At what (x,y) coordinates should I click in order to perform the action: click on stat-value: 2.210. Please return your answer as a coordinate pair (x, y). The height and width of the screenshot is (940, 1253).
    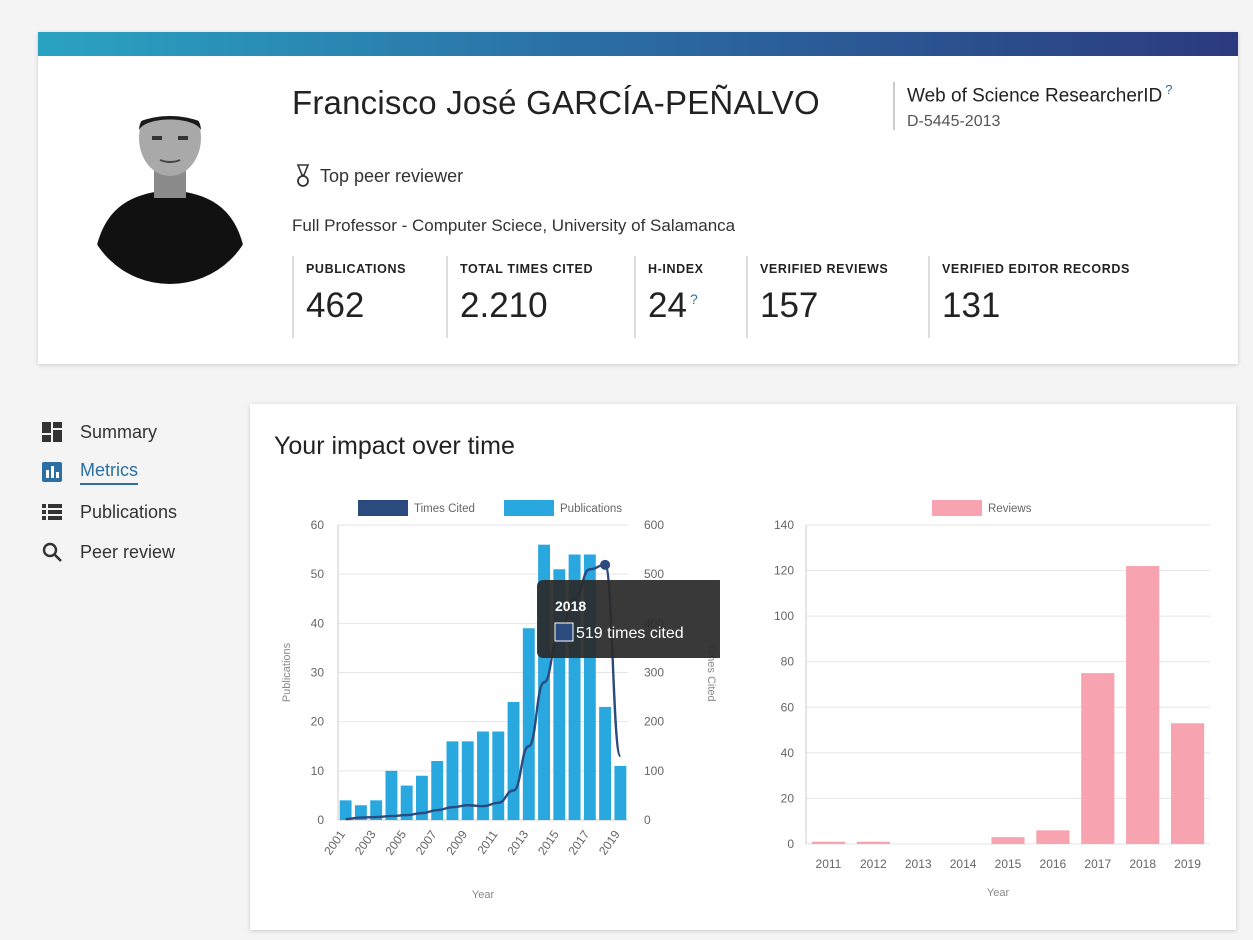
    Looking at the image, I should click on (504, 305).